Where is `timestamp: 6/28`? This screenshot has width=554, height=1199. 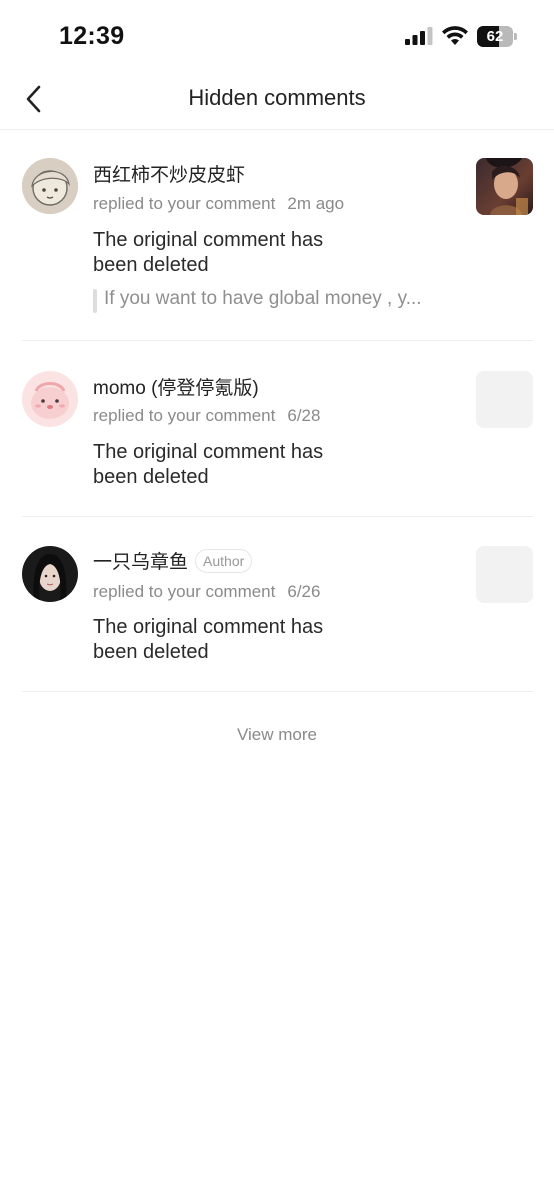 timestamp: 6/28 is located at coordinates (304, 415).